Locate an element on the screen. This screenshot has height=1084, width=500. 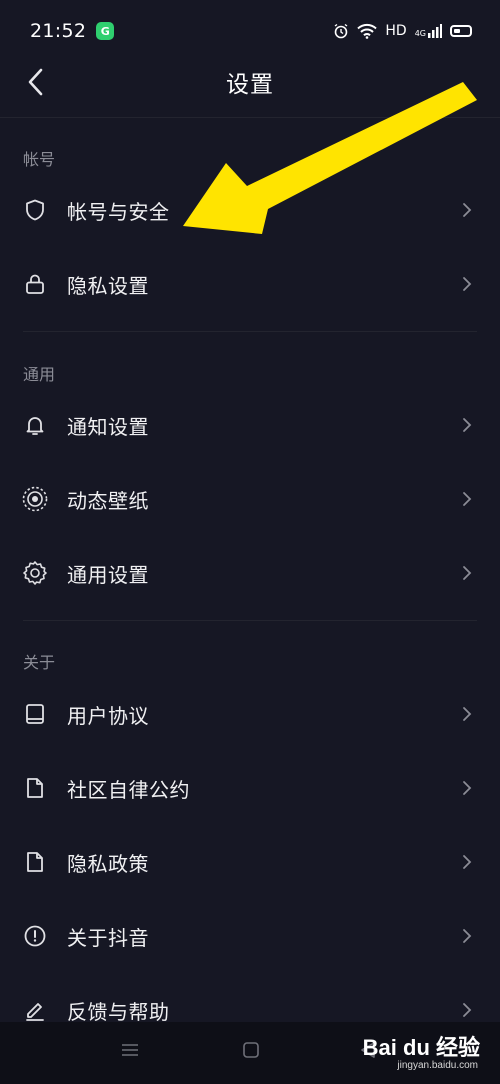
gear-icon is located at coordinates (35, 573).